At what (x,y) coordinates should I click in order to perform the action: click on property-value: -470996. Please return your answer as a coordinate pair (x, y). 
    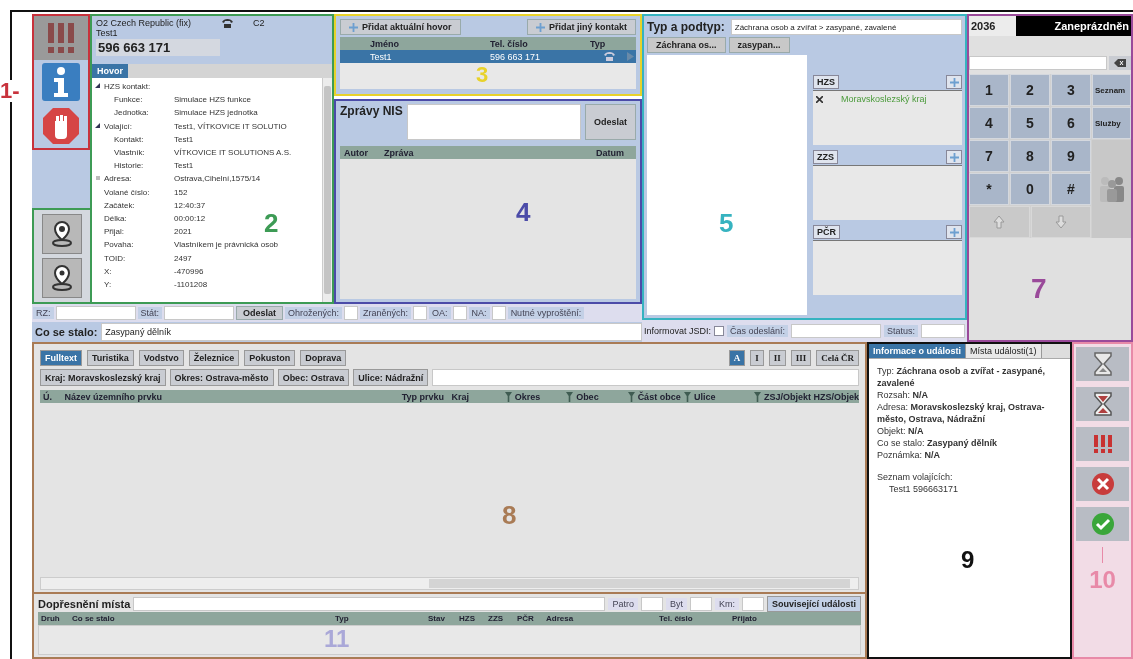
    Looking at the image, I should click on (189, 271).